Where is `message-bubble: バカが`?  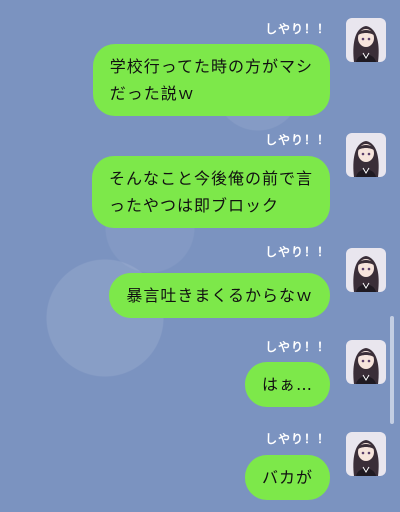 message-bubble: バカが is located at coordinates (287, 477).